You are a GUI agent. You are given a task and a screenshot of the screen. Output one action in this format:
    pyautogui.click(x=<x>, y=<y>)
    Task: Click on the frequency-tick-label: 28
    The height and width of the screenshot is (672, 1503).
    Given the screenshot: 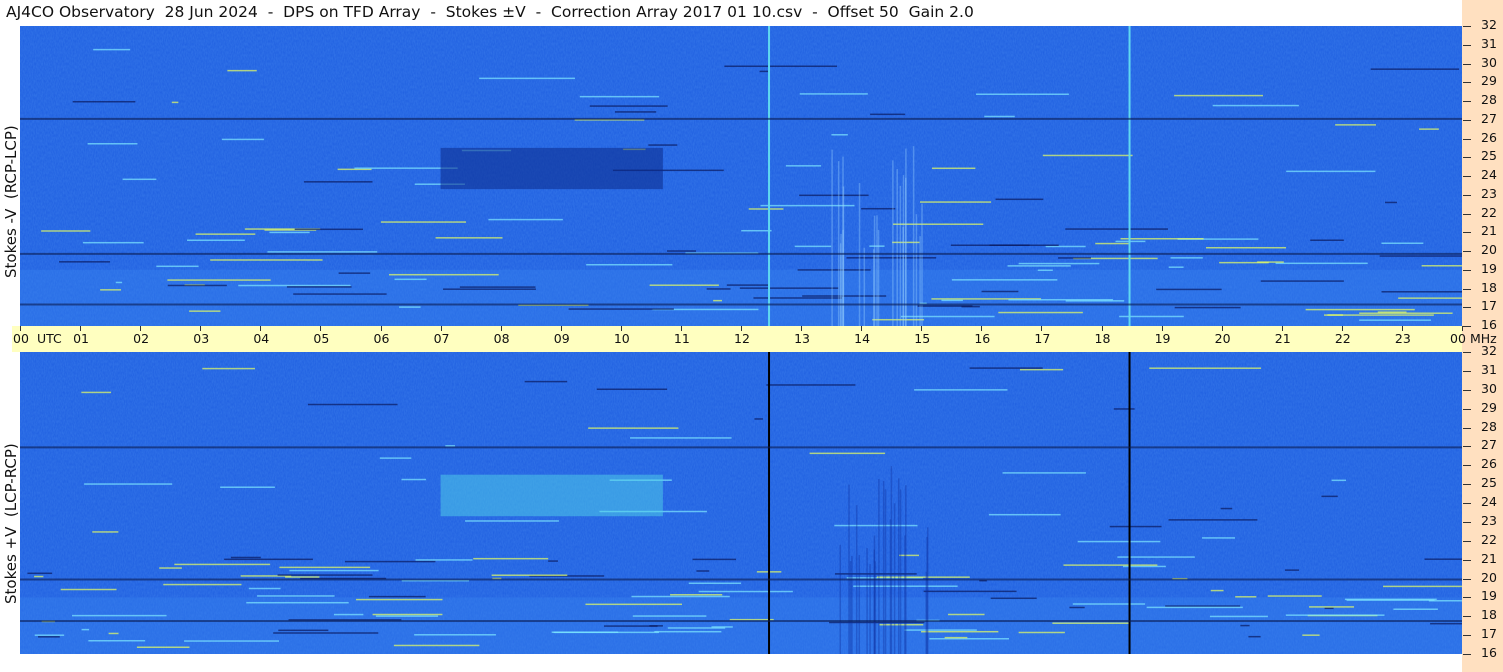 What is the action you would take?
    pyautogui.click(x=1489, y=99)
    